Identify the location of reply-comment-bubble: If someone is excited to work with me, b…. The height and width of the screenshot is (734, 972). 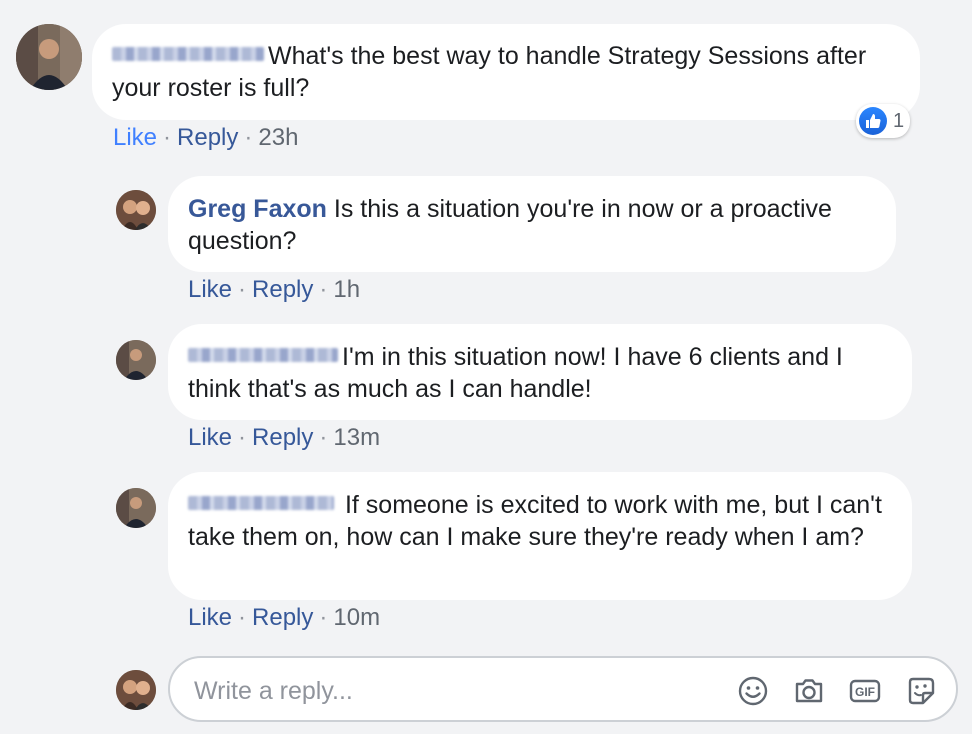
(540, 536).